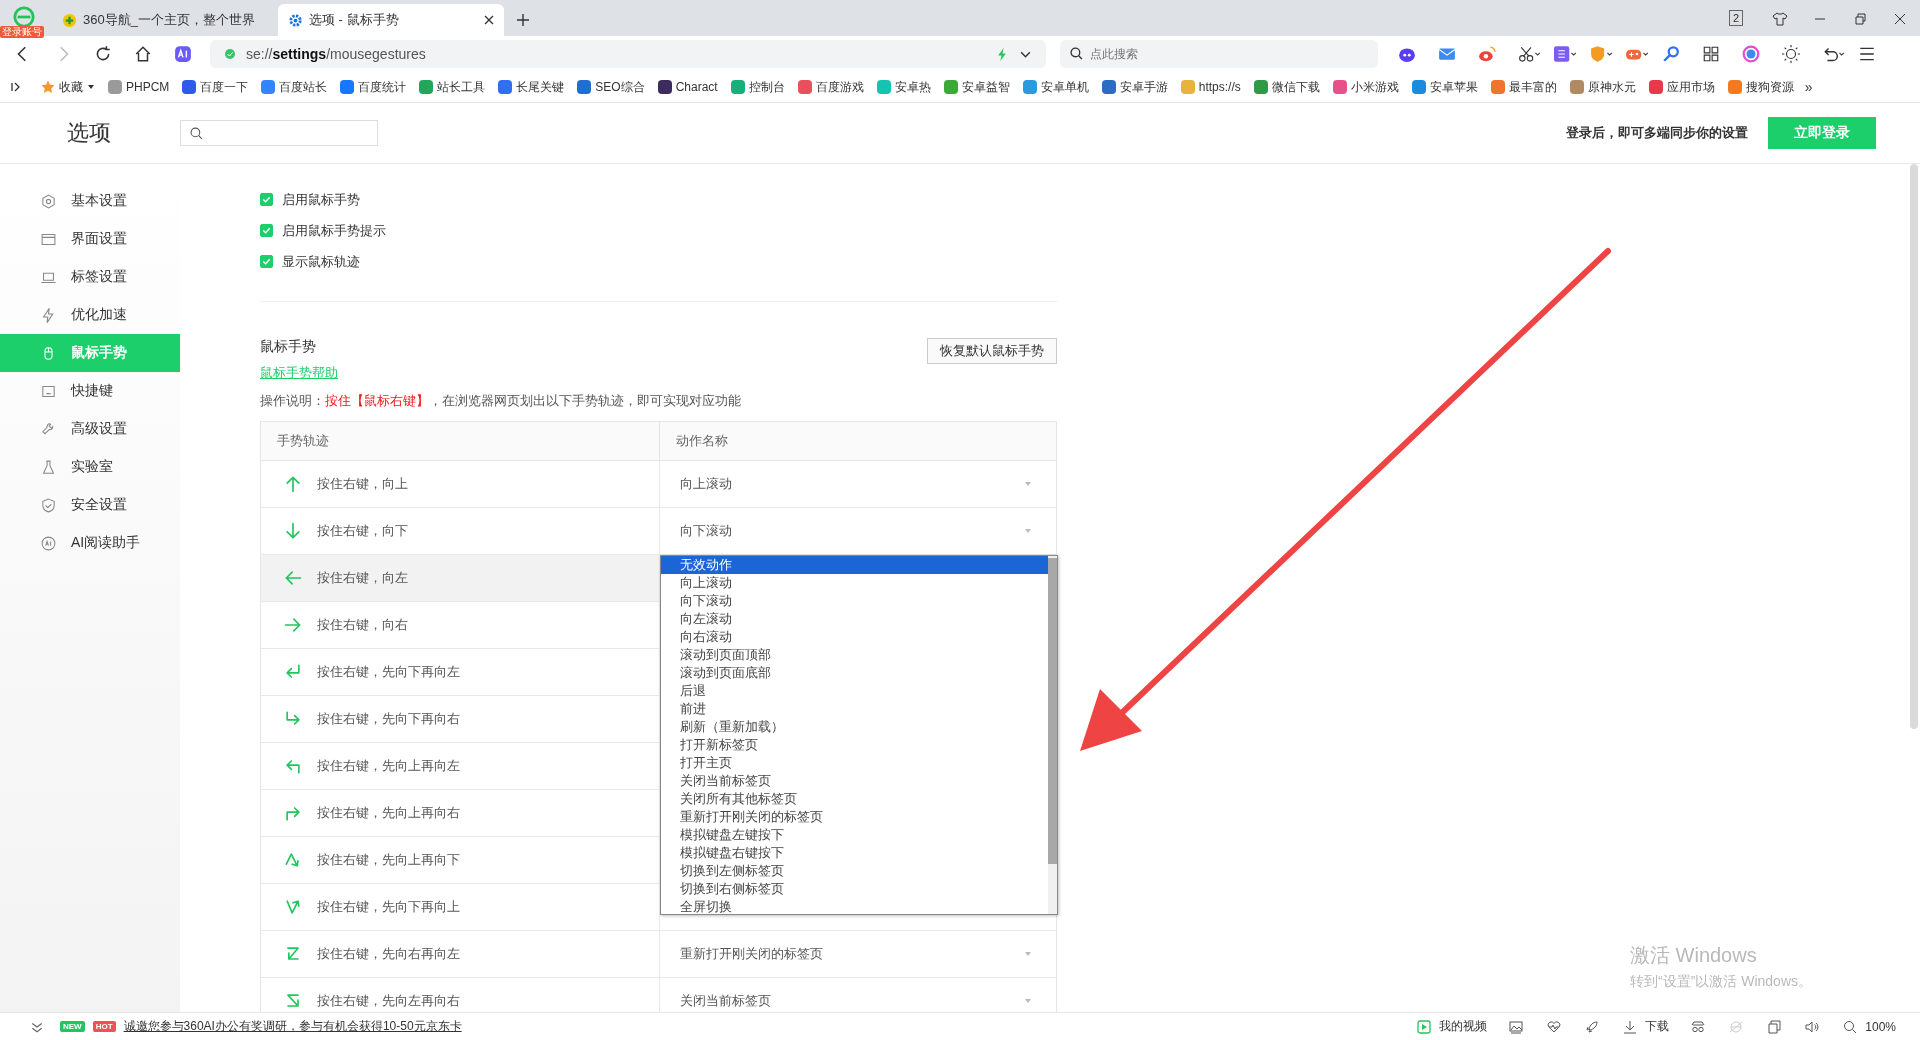 Image resolution: width=1920 pixels, height=1040 pixels. What do you see at coordinates (288, 347) in the screenshot?
I see `section-title: 鼠标手势` at bounding box center [288, 347].